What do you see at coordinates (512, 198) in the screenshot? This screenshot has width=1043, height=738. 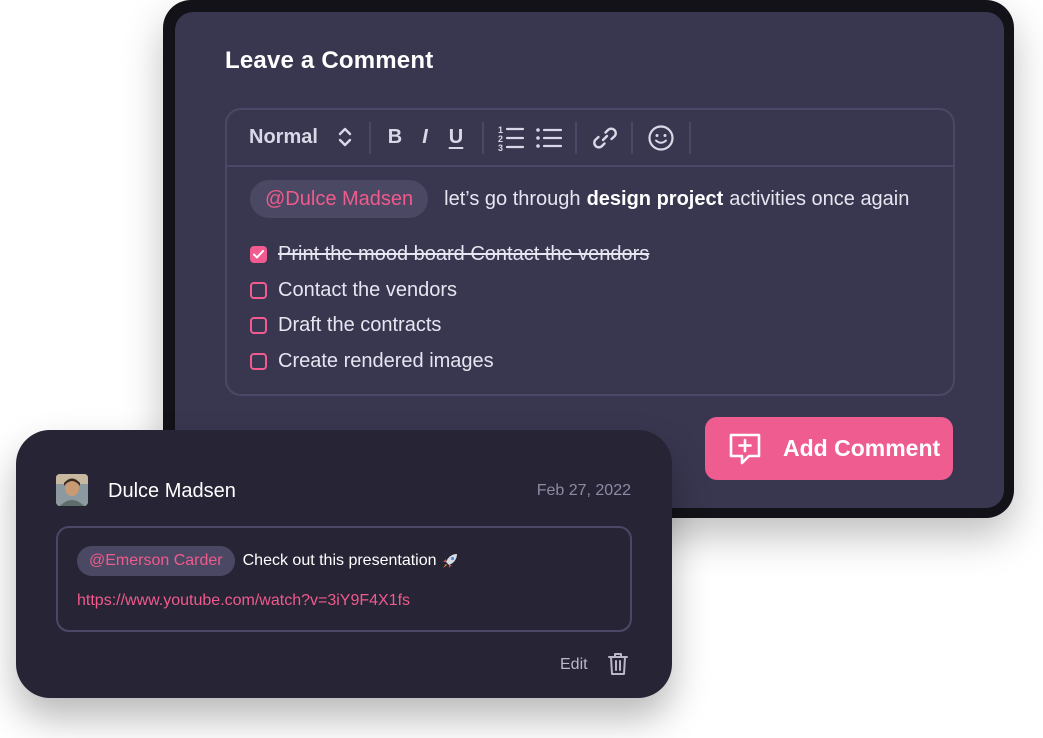 I see `message-text: let’s go through` at bounding box center [512, 198].